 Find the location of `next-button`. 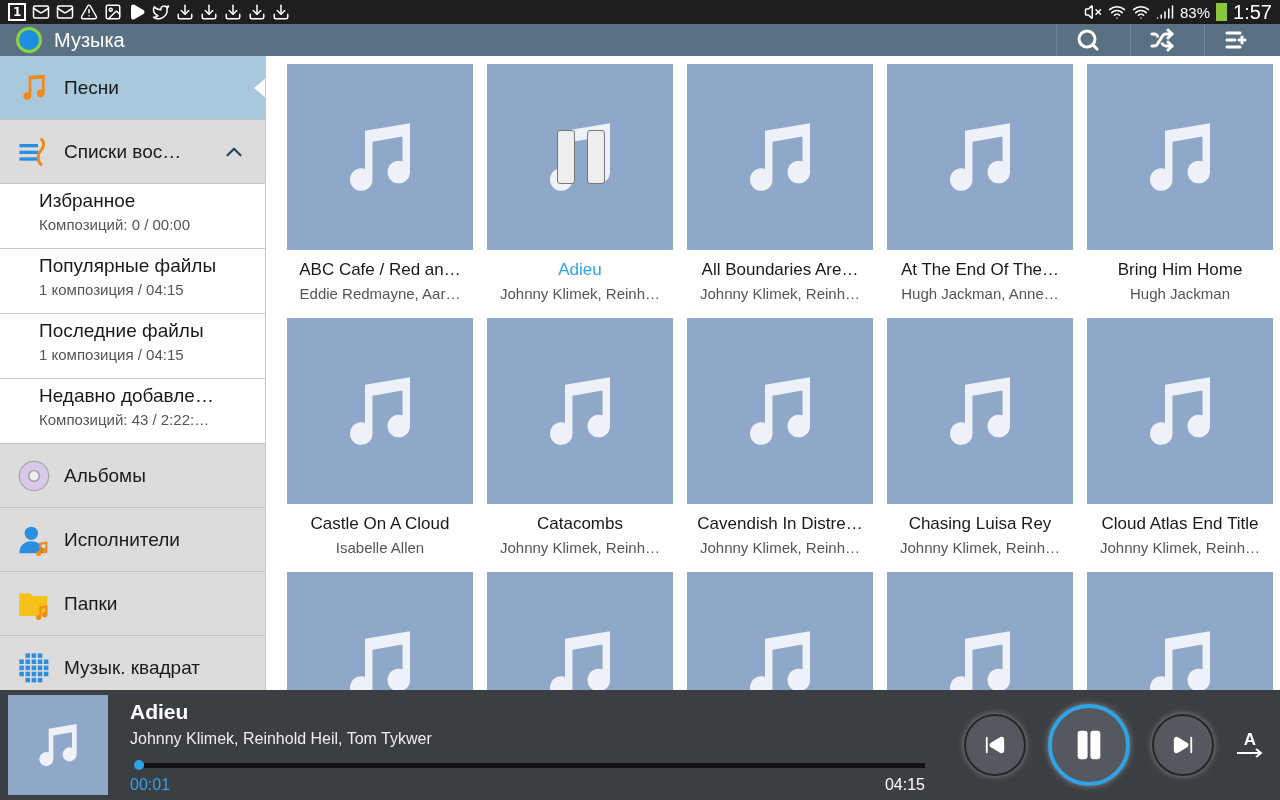

next-button is located at coordinates (1183, 745).